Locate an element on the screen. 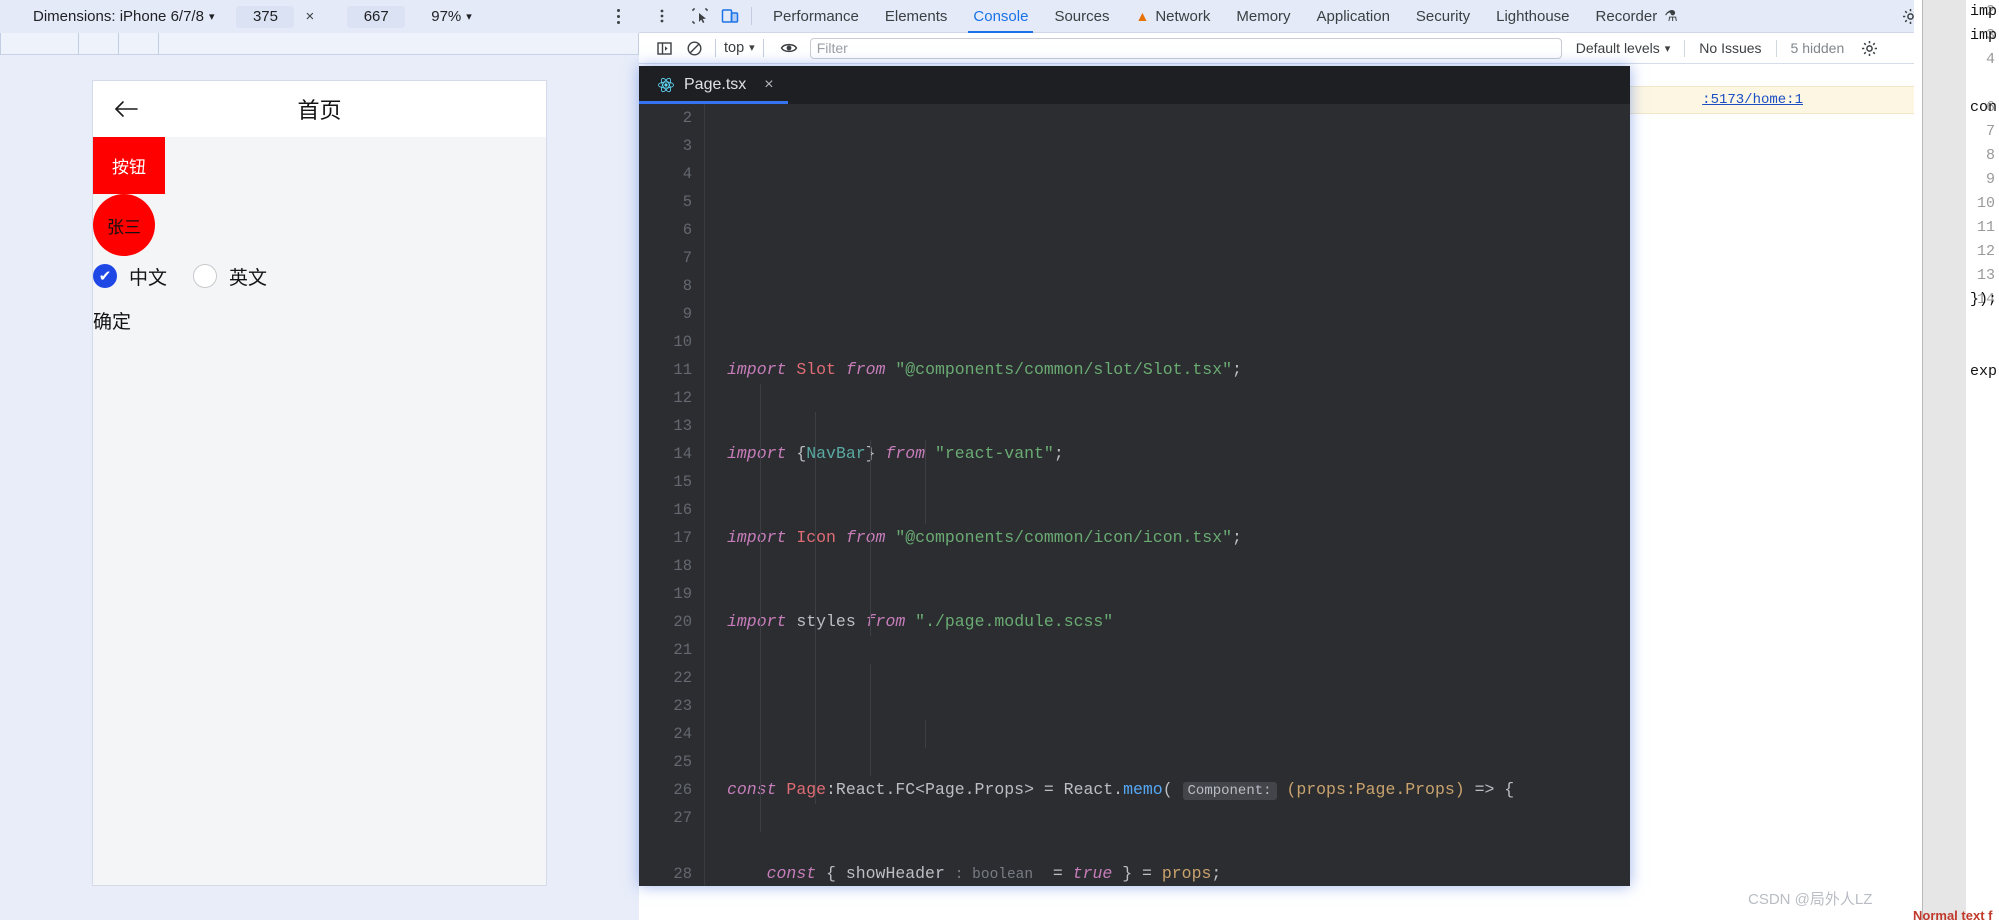  warning-triangle-icon: ▲ is located at coordinates (1142, 16).